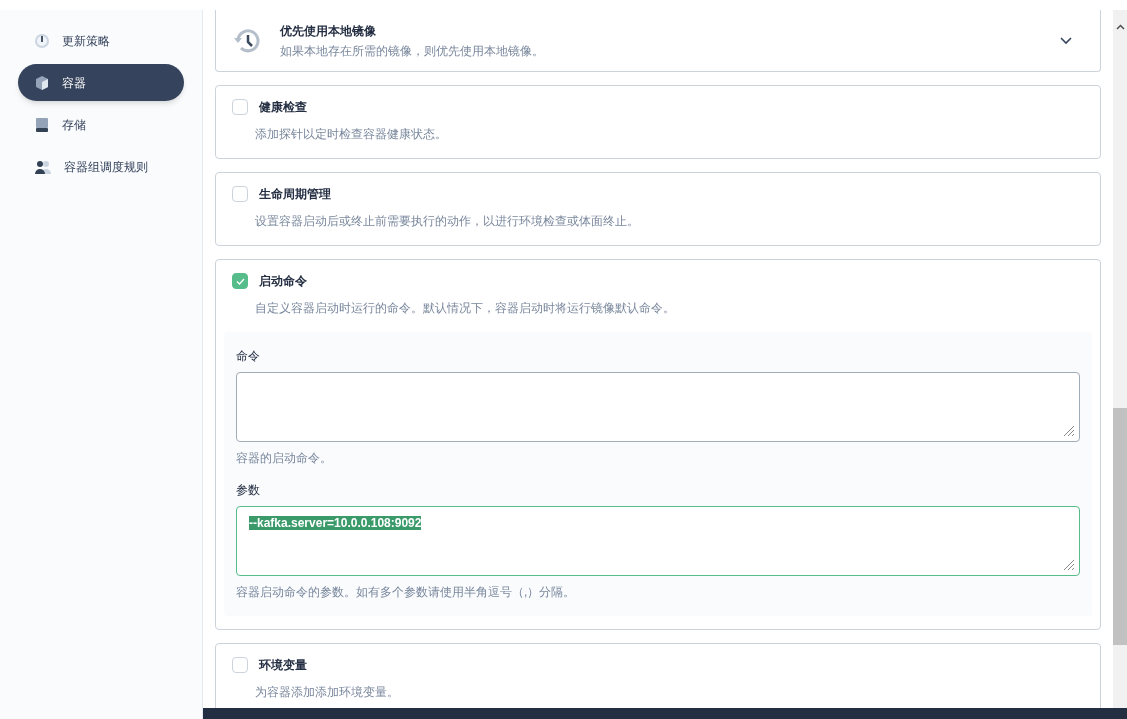 The image size is (1127, 719). I want to click on gauge-icon, so click(42, 40).